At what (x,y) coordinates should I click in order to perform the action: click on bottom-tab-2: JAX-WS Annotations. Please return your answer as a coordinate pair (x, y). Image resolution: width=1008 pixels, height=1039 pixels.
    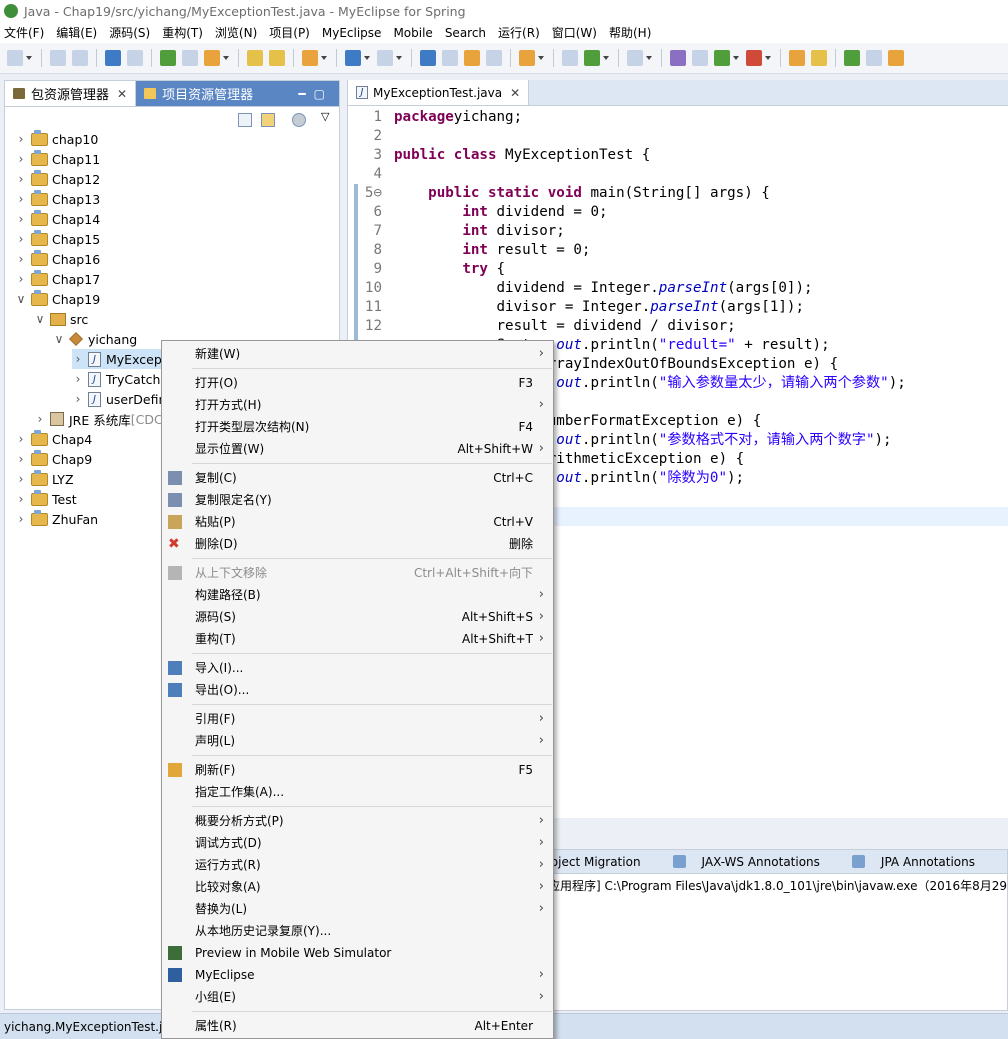
    Looking at the image, I should click on (754, 862).